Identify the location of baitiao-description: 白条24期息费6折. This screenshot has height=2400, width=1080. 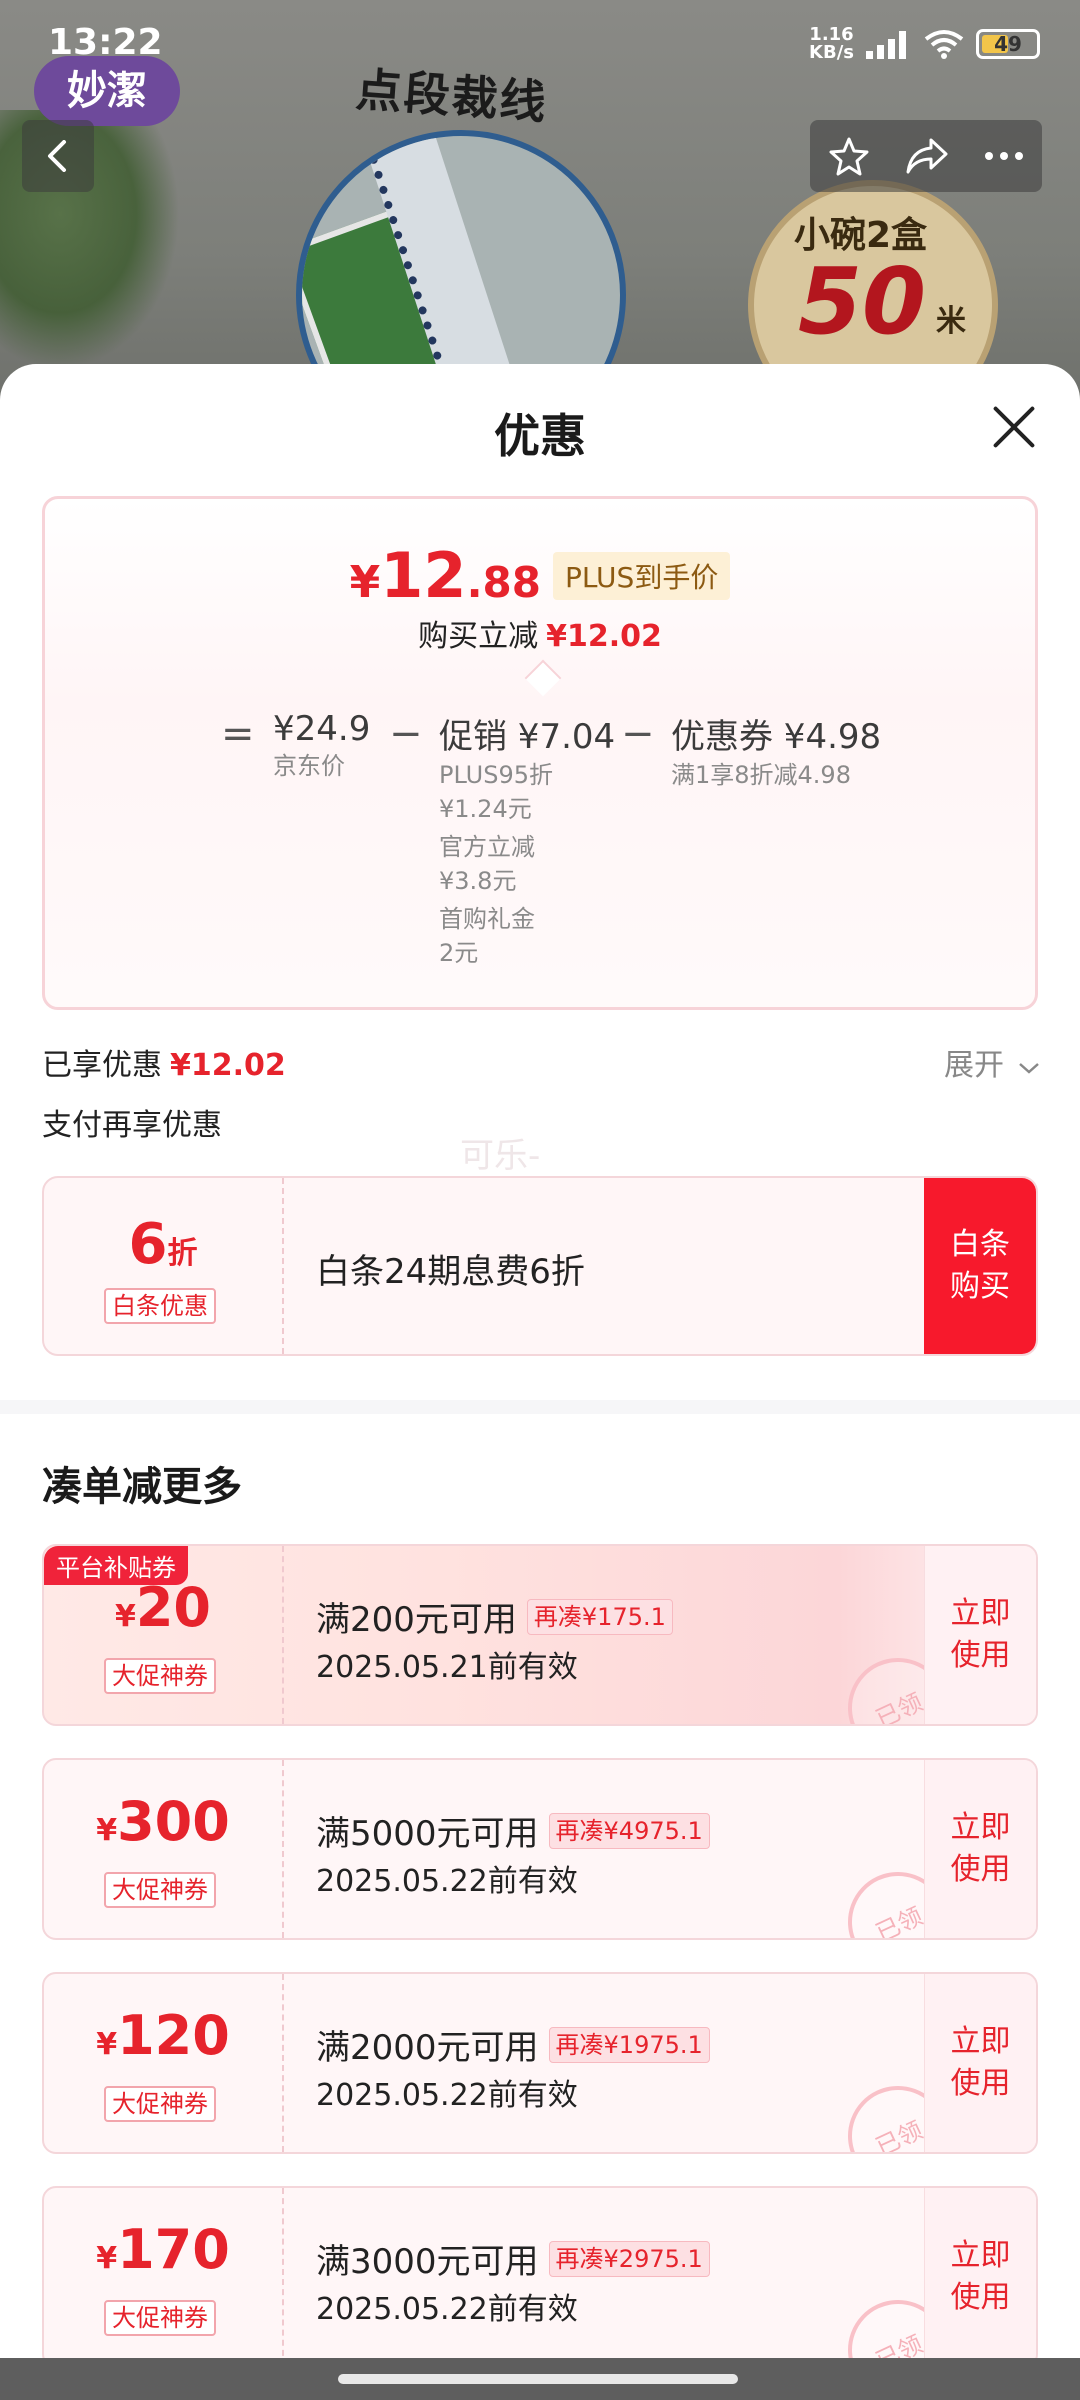
(450, 1272).